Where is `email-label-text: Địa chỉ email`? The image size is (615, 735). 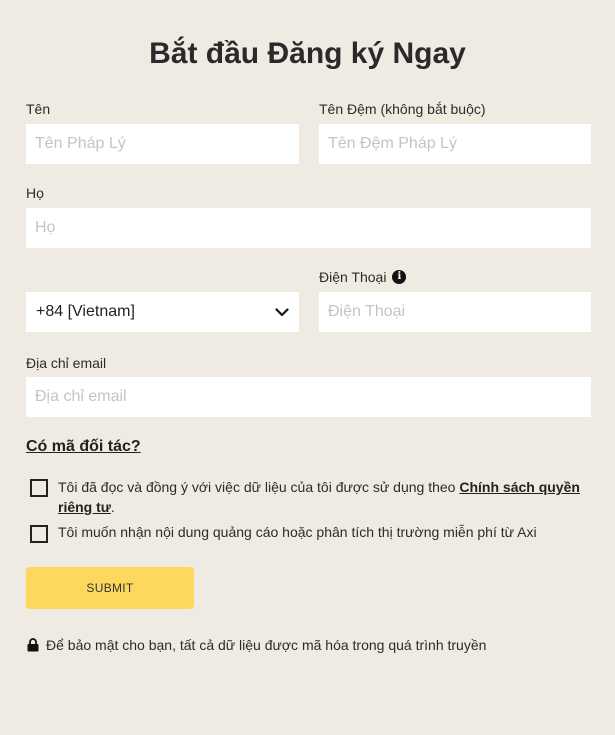 email-label-text: Địa chỉ email is located at coordinates (66, 363).